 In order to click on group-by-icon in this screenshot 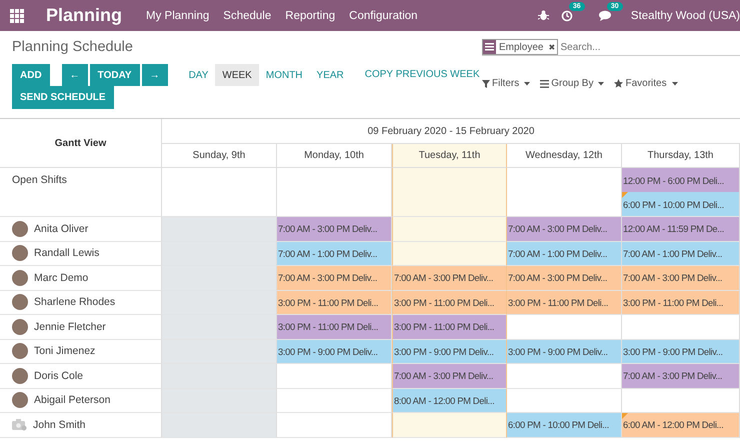, I will do `click(489, 47)`.